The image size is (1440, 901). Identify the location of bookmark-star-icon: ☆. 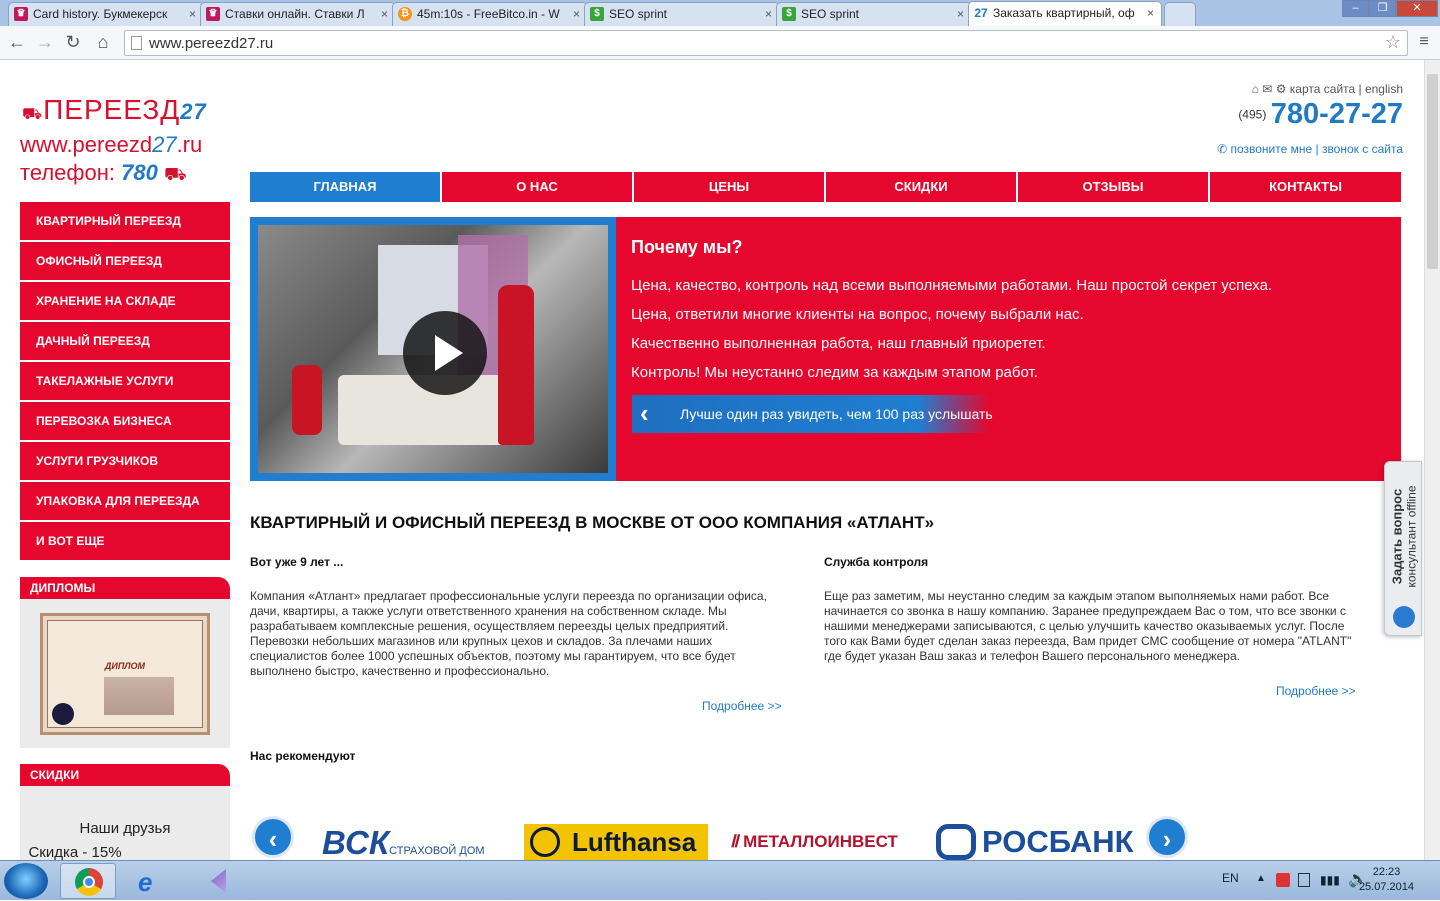
(1393, 42).